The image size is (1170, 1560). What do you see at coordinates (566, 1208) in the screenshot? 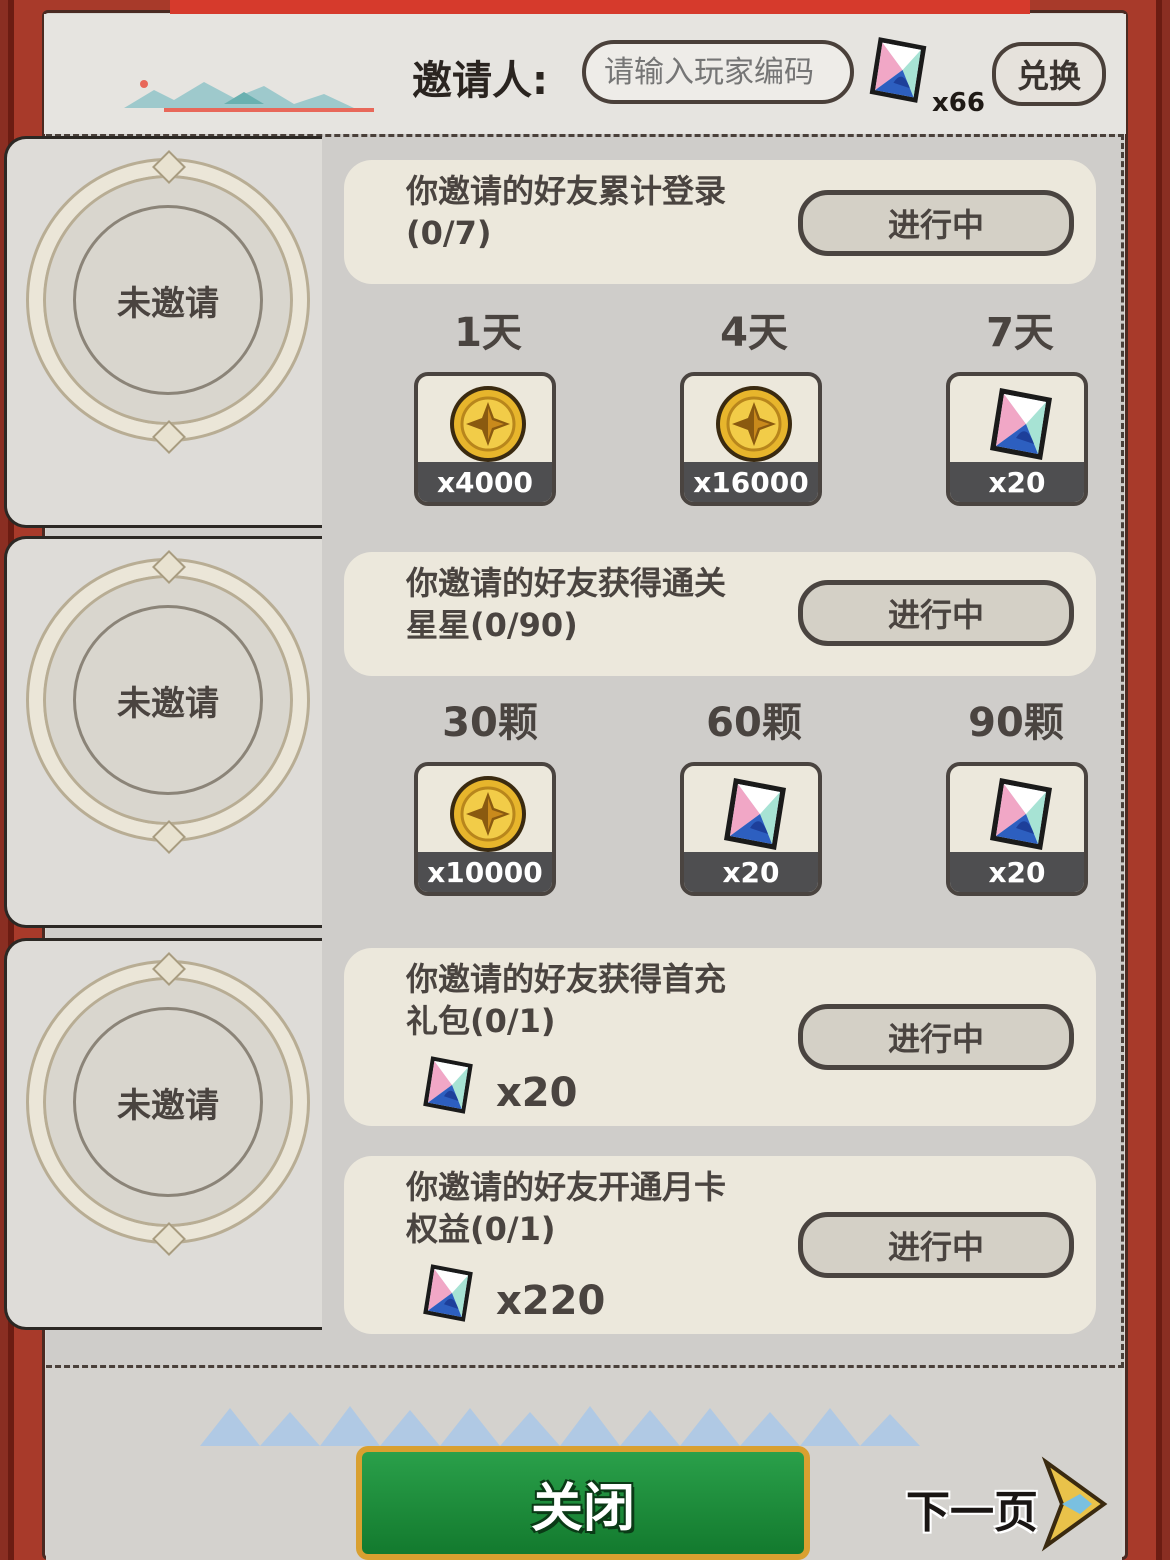
I see `task-title: 你邀请的好友开通月卡 权益(0/1)` at bounding box center [566, 1208].